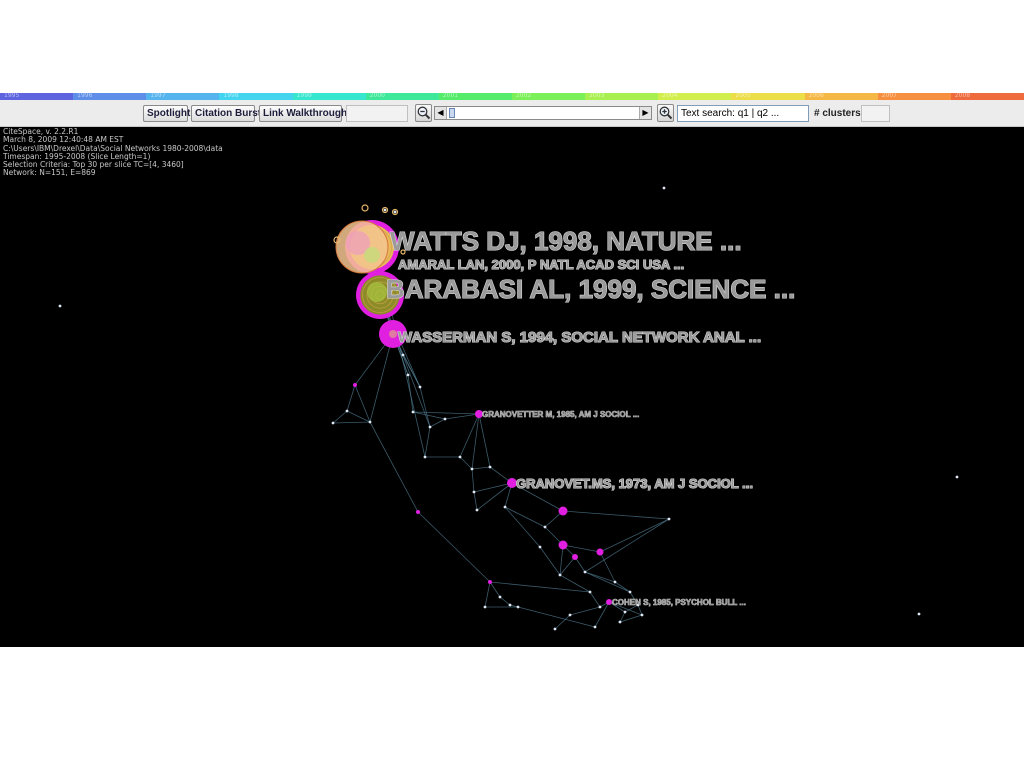  Describe the element at coordinates (475, 96) in the screenshot. I see `timeline-year-2001: 2001` at that location.